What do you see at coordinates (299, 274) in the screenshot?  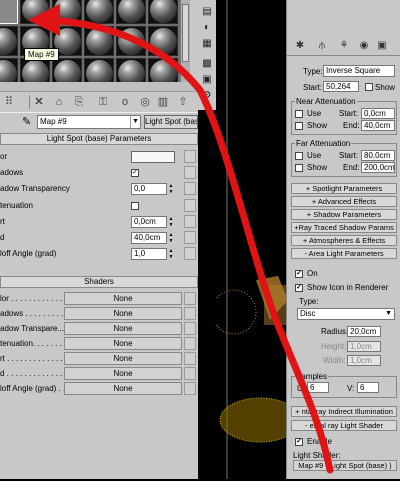 I see `area-on-check: ✓` at bounding box center [299, 274].